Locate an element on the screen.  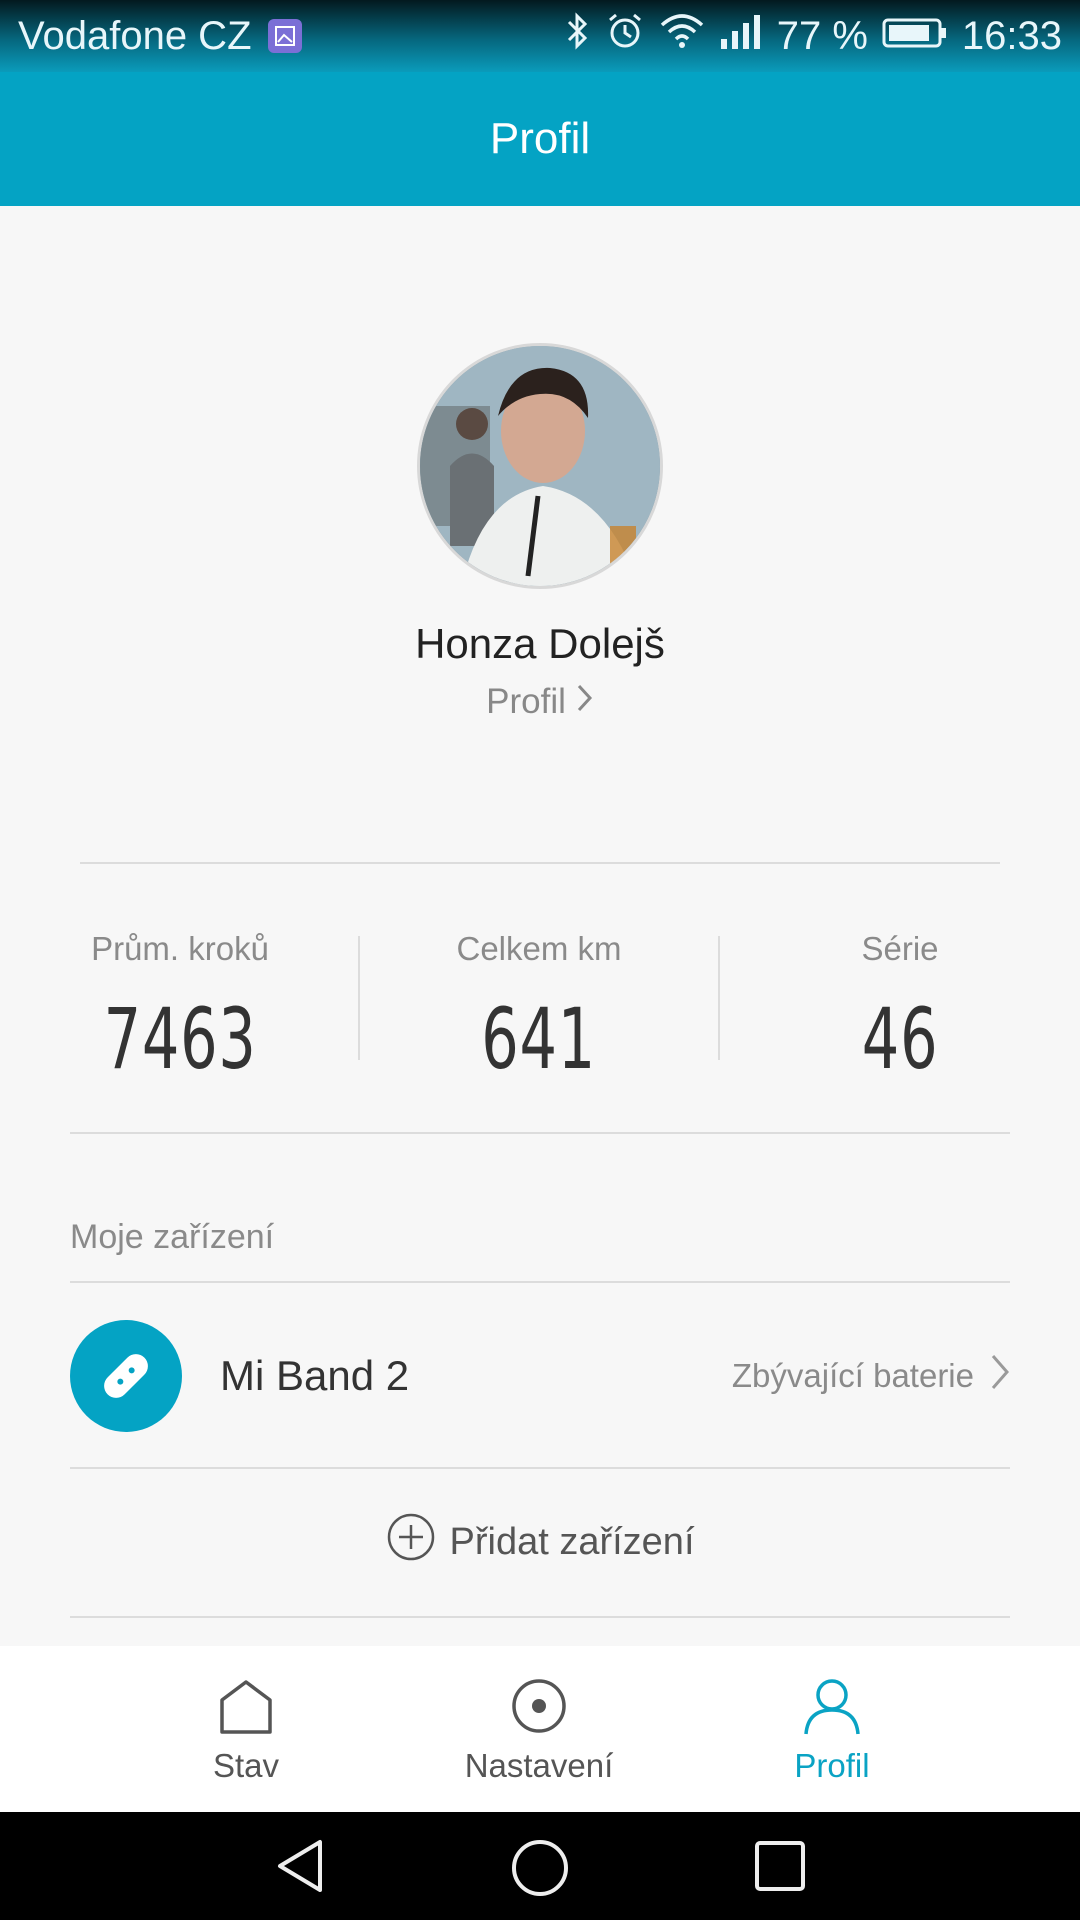
nav-item-nastaveni: Nastavení is located at coordinates (539, 1730).